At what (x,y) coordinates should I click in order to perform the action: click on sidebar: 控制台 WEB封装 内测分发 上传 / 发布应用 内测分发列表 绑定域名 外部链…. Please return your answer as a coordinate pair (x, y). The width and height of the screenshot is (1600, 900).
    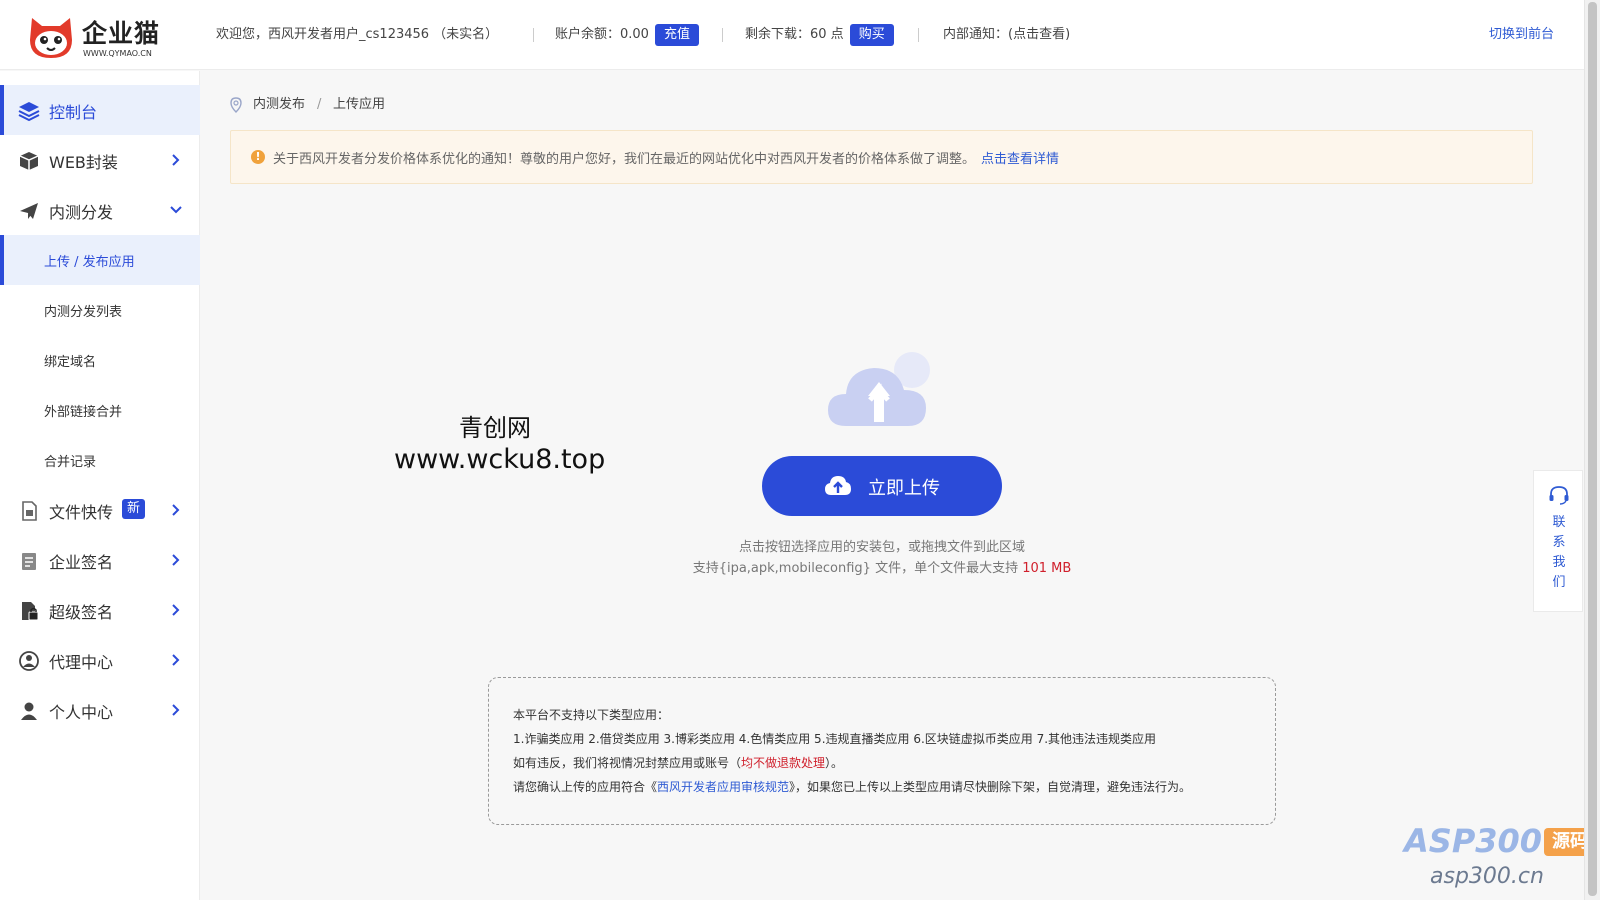
    Looking at the image, I should click on (100, 485).